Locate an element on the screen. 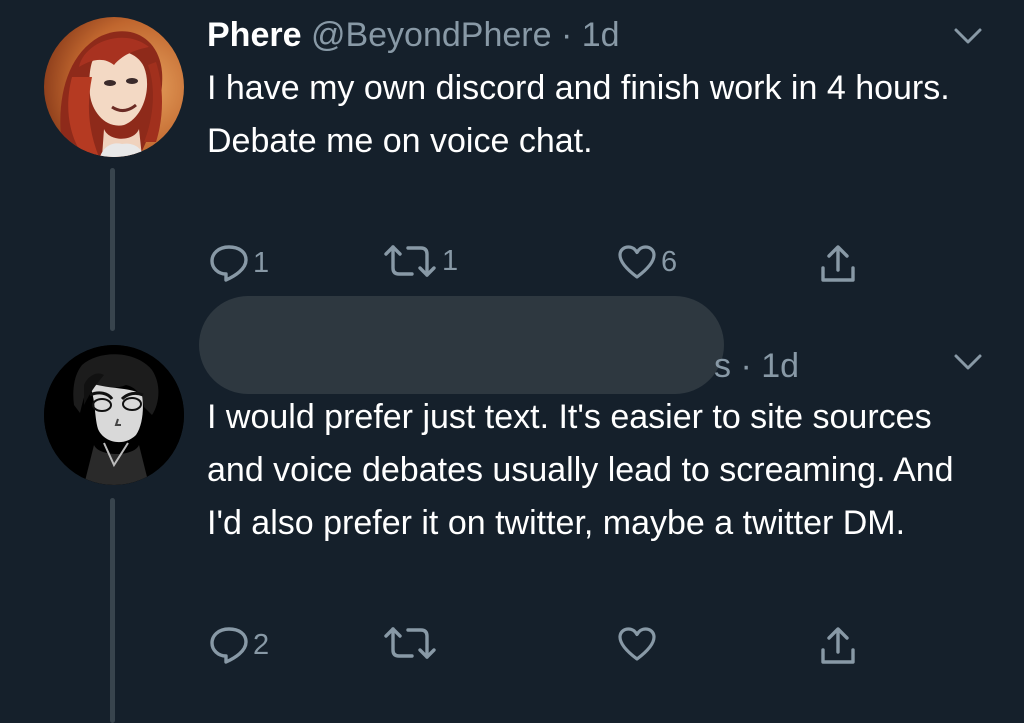 The height and width of the screenshot is (723, 1024). tweet-header: Phere @BeyondPhere · 1d is located at coordinates (413, 35).